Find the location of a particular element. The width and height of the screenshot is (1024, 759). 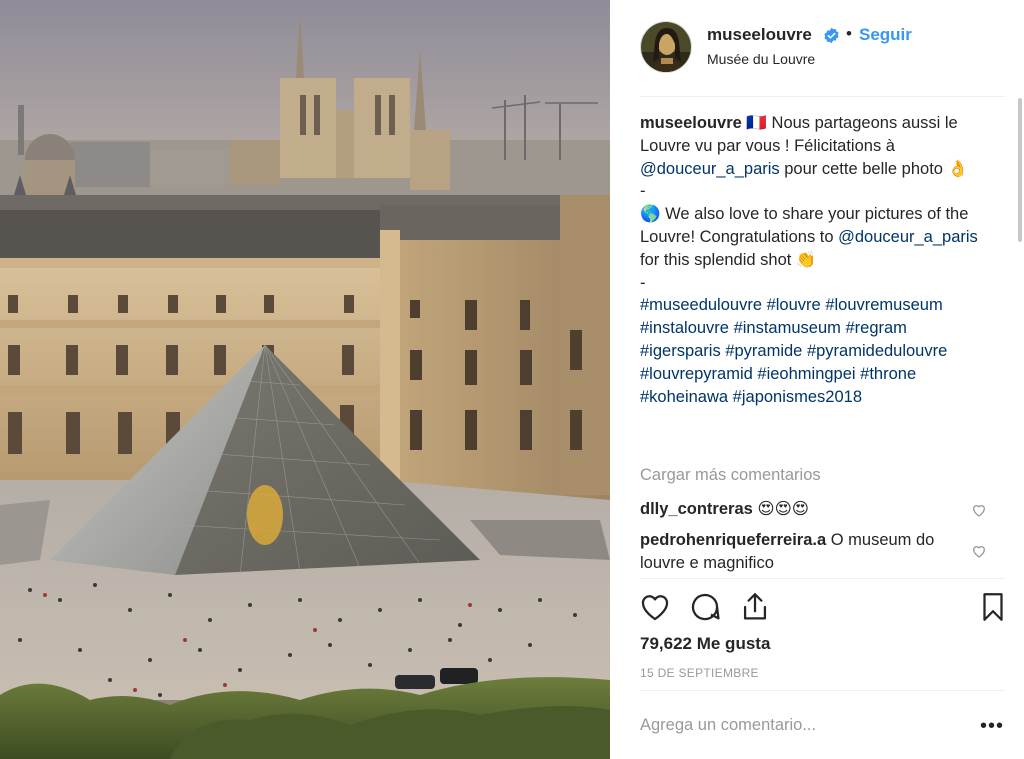

header-username: museelouvre is located at coordinates (759, 35).